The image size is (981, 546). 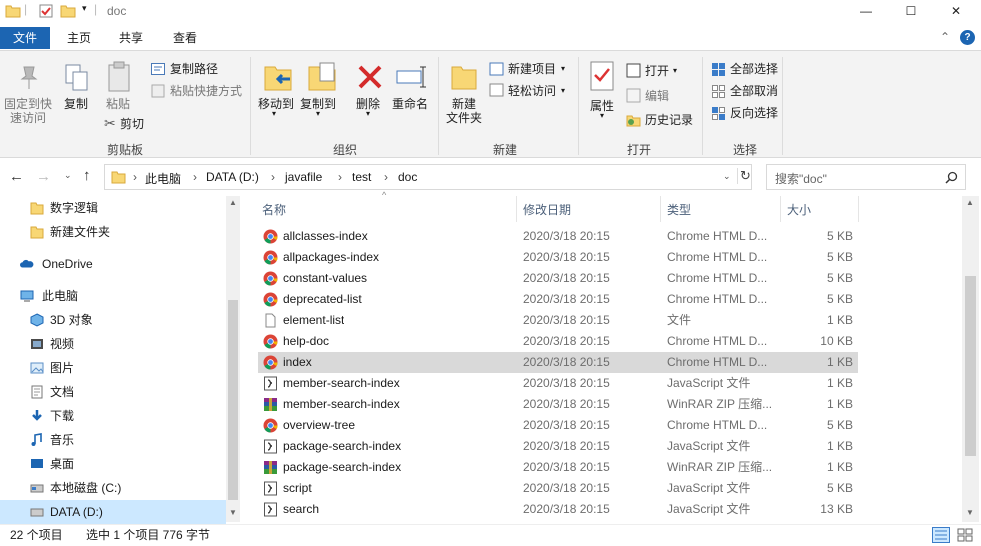 What do you see at coordinates (410, 104) in the screenshot?
I see `rename-button: 重命名` at bounding box center [410, 104].